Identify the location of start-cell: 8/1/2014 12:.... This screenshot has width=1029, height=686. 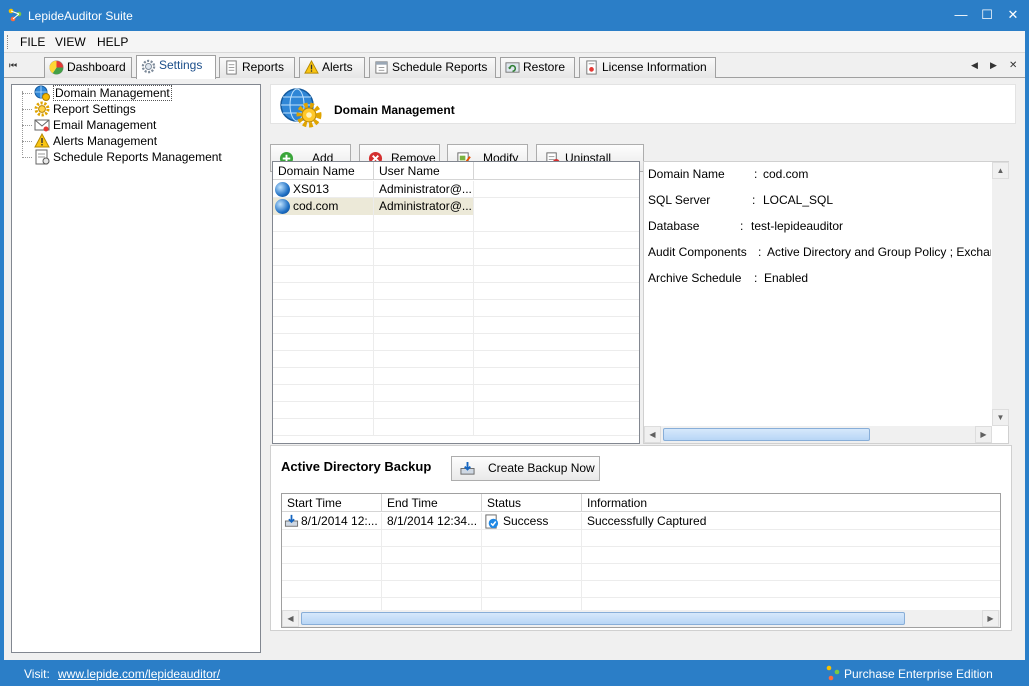
(332, 521).